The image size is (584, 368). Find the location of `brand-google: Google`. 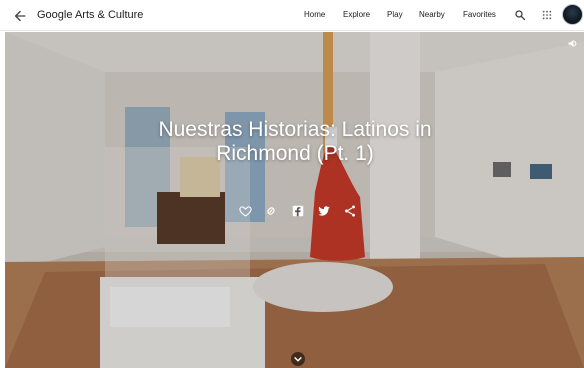

brand-google: Google is located at coordinates (55, 15).